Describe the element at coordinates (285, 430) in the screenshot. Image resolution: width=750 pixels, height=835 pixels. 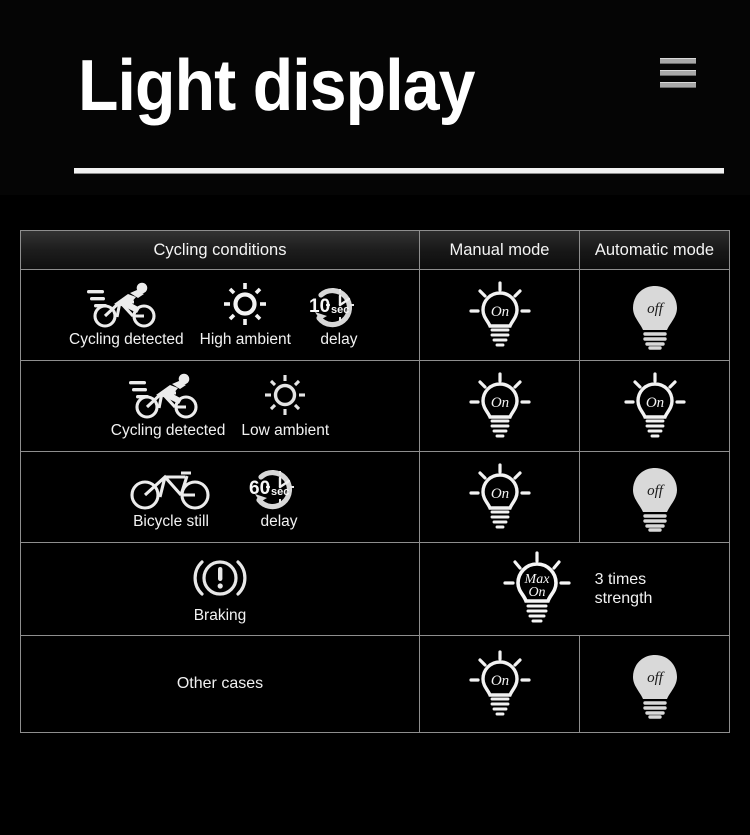
I see `condition-label: Low ambient` at that location.